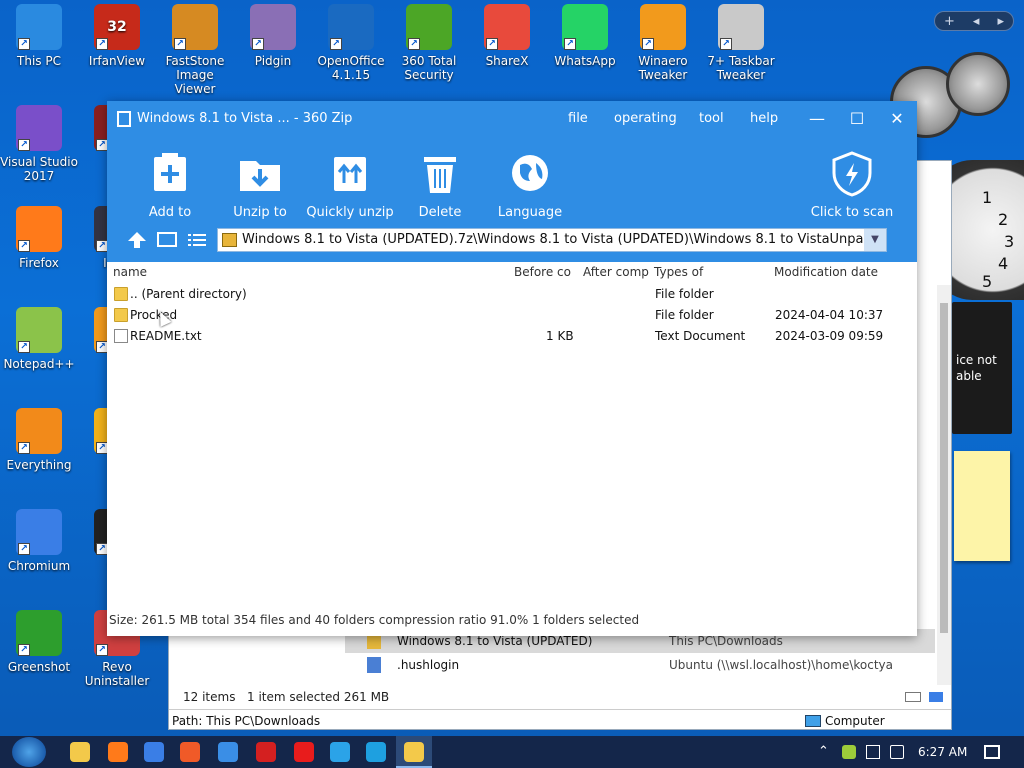 The height and width of the screenshot is (768, 1024). I want to click on desktop-icon-notepadpp: ↗ Notepad++, so click(39, 339).